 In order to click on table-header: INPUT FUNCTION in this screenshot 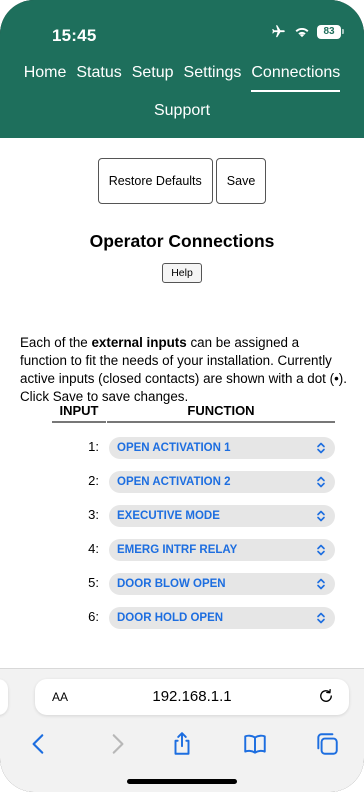, I will do `click(182, 413)`.